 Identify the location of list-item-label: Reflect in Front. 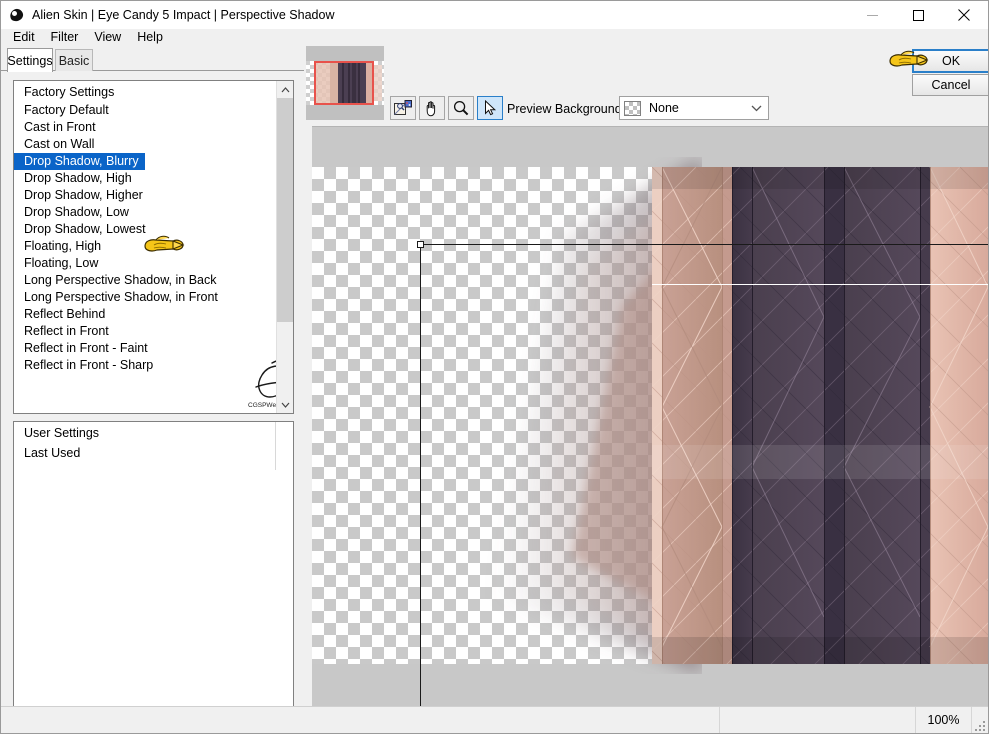
(66, 331).